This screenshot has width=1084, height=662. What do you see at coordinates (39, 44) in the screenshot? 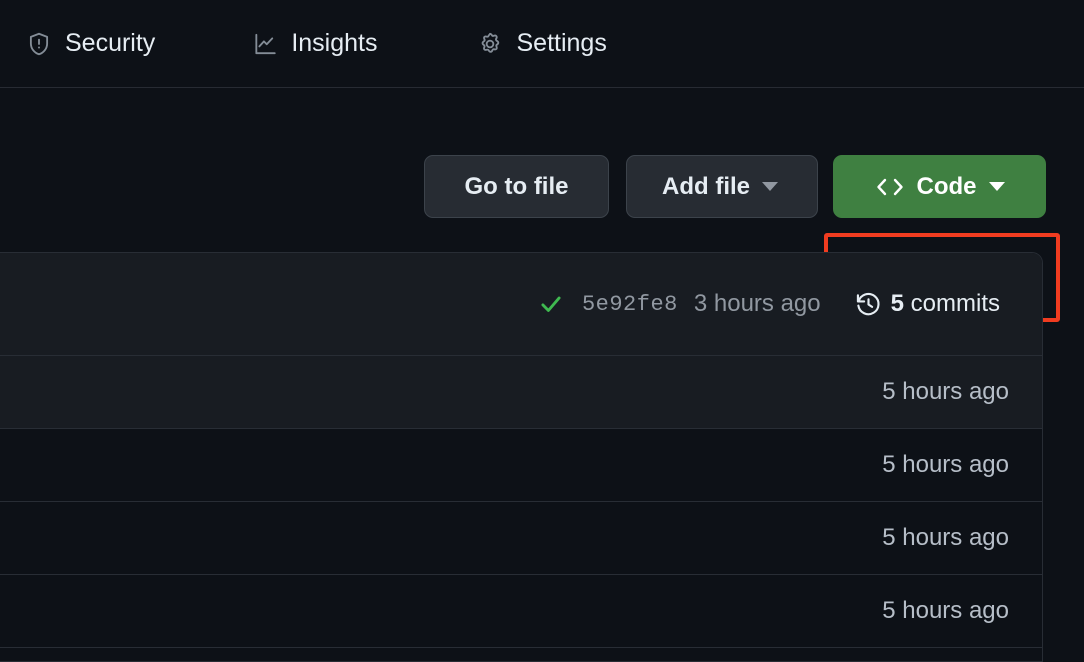
I see `shield-alert-icon` at bounding box center [39, 44].